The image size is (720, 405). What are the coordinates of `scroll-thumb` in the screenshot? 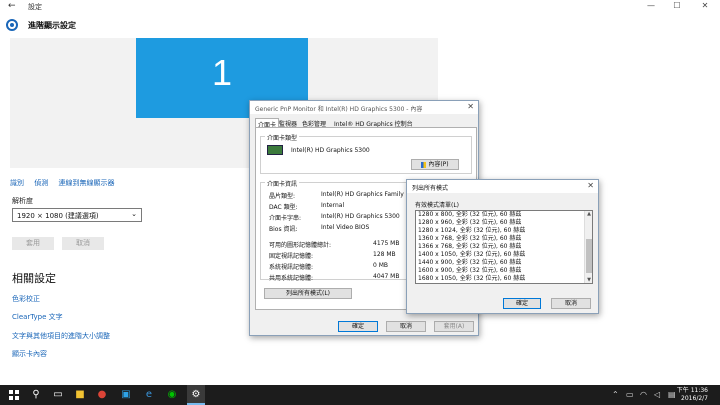 It's located at (589, 256).